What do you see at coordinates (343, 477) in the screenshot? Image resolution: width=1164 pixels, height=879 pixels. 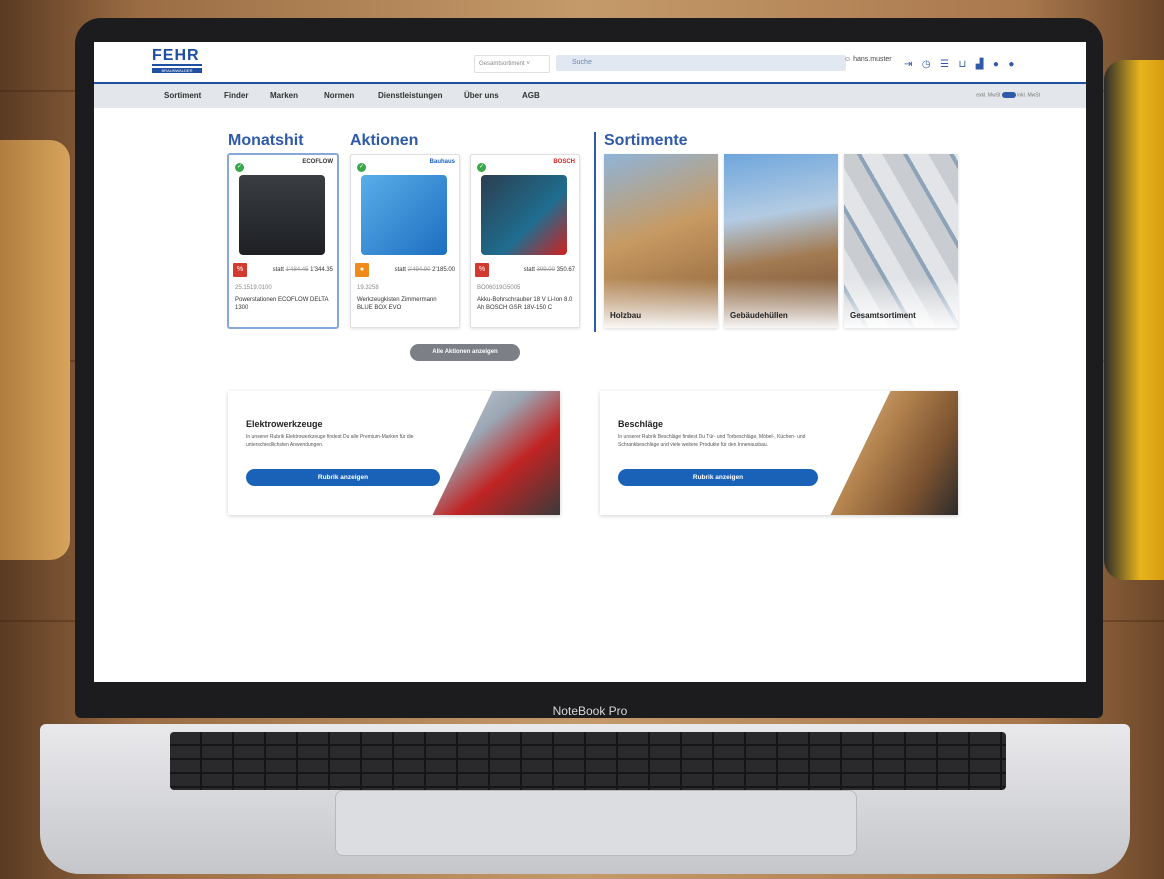 I see `rubrik-button-elektrowerkzeuge: Rubrik anzeigen` at bounding box center [343, 477].